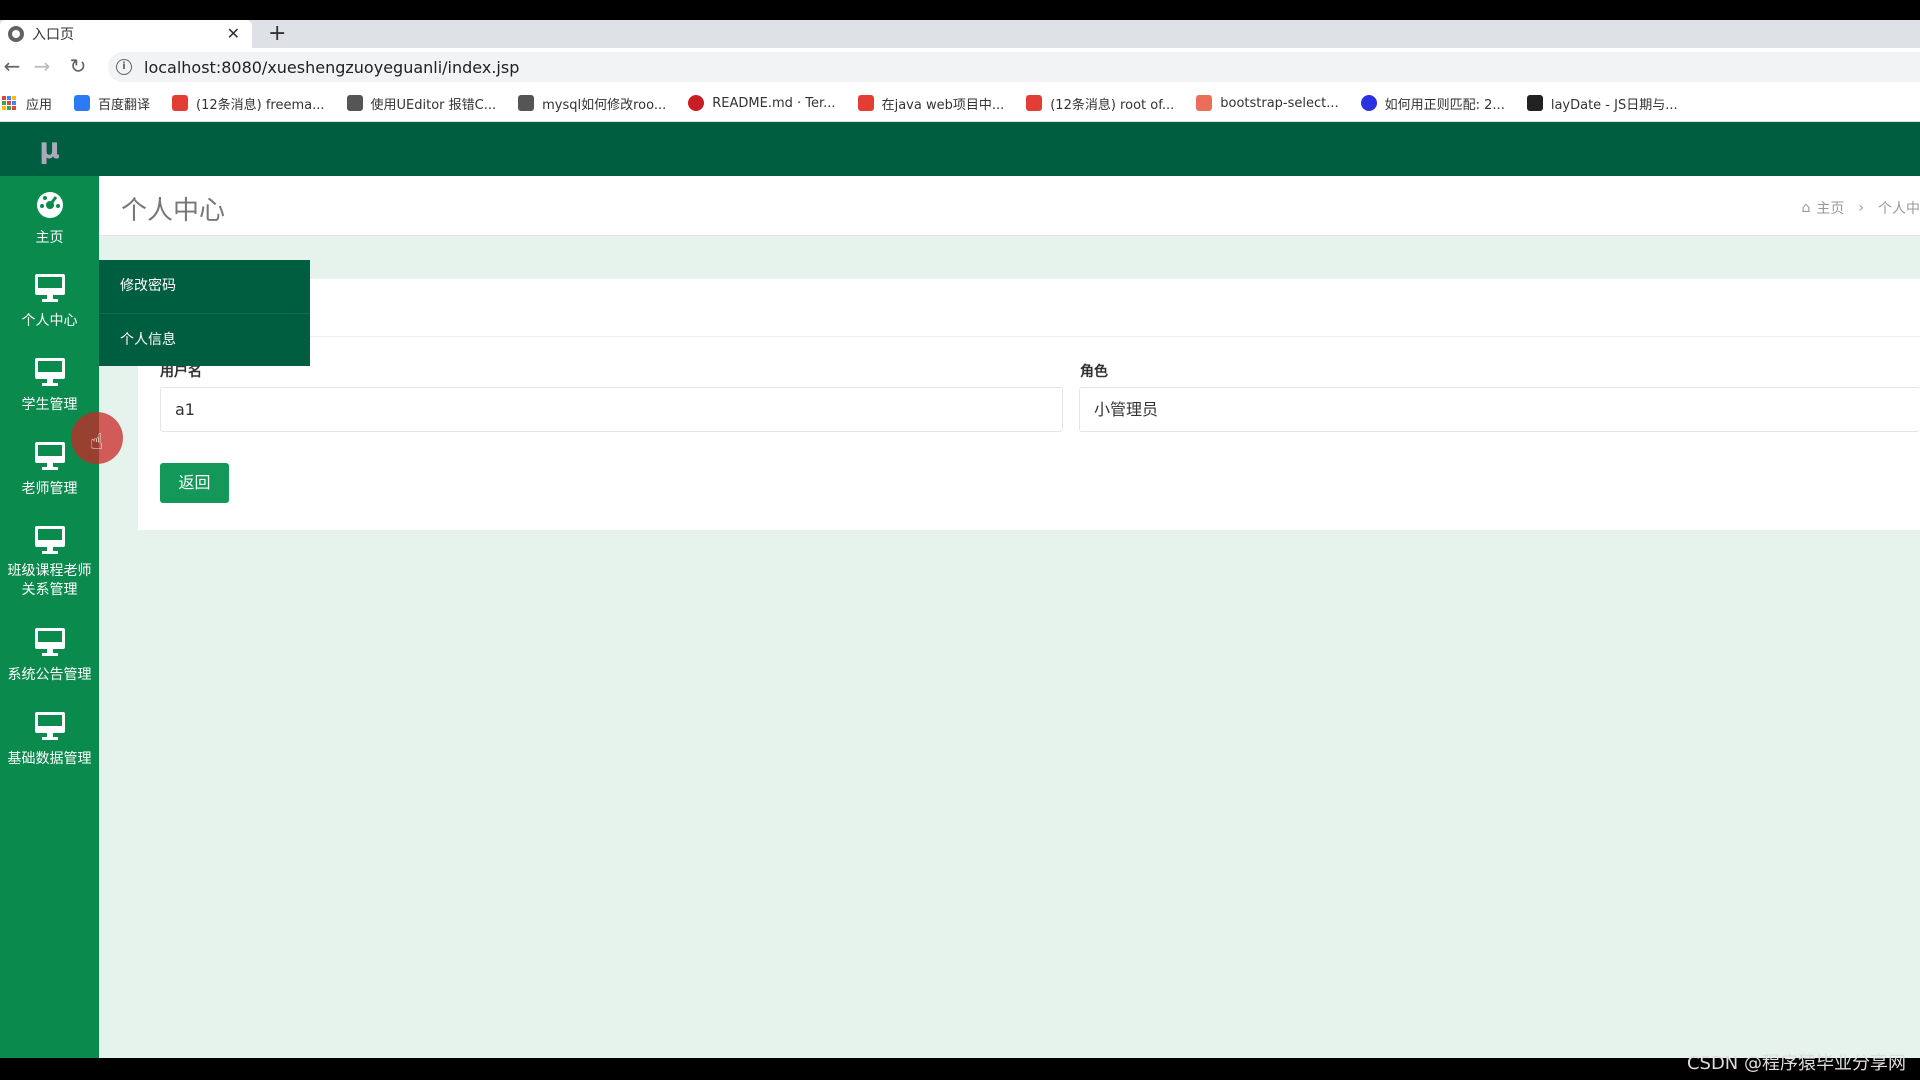  I want to click on role-field: 小管理员, so click(1499, 409).